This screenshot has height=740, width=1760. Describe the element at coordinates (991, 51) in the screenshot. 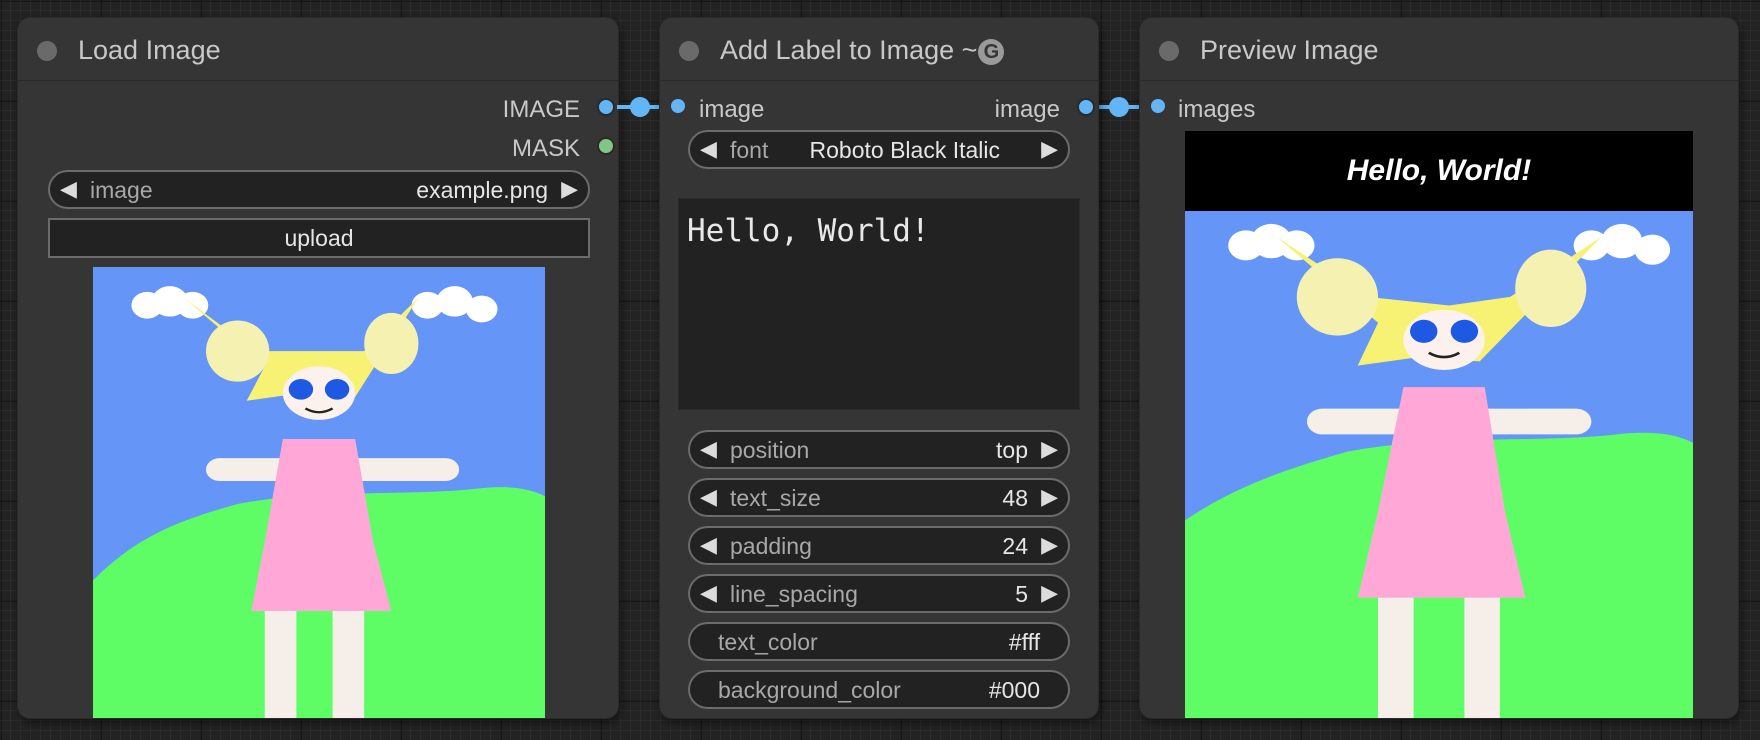

I see `g-badge-icon: G` at that location.